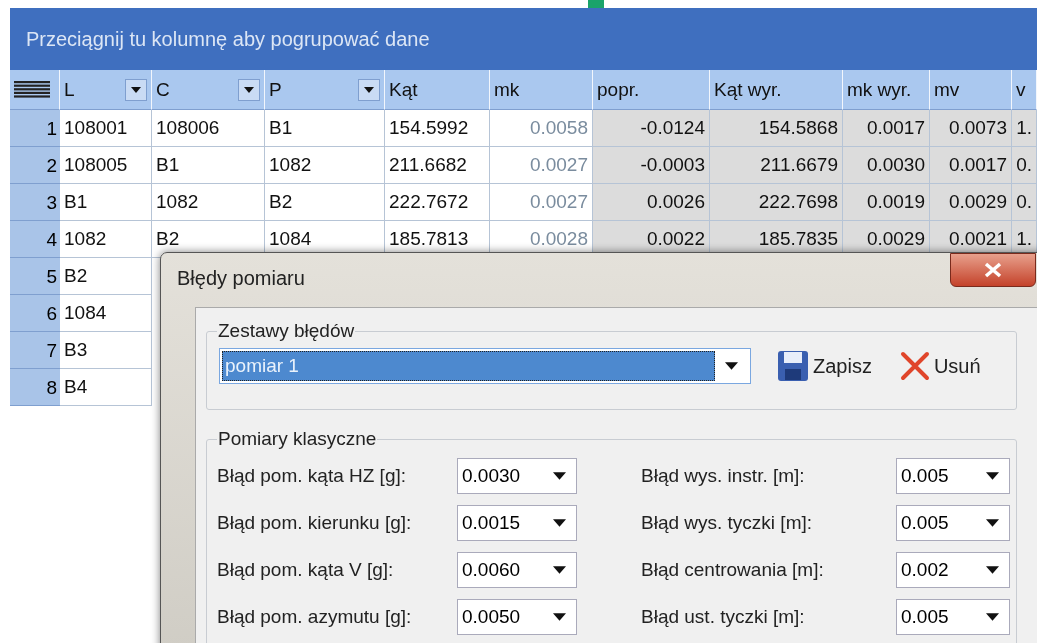 This screenshot has height=643, width=1037. What do you see at coordinates (971, 202) in the screenshot?
I see `table-cell: 0.0029` at bounding box center [971, 202].